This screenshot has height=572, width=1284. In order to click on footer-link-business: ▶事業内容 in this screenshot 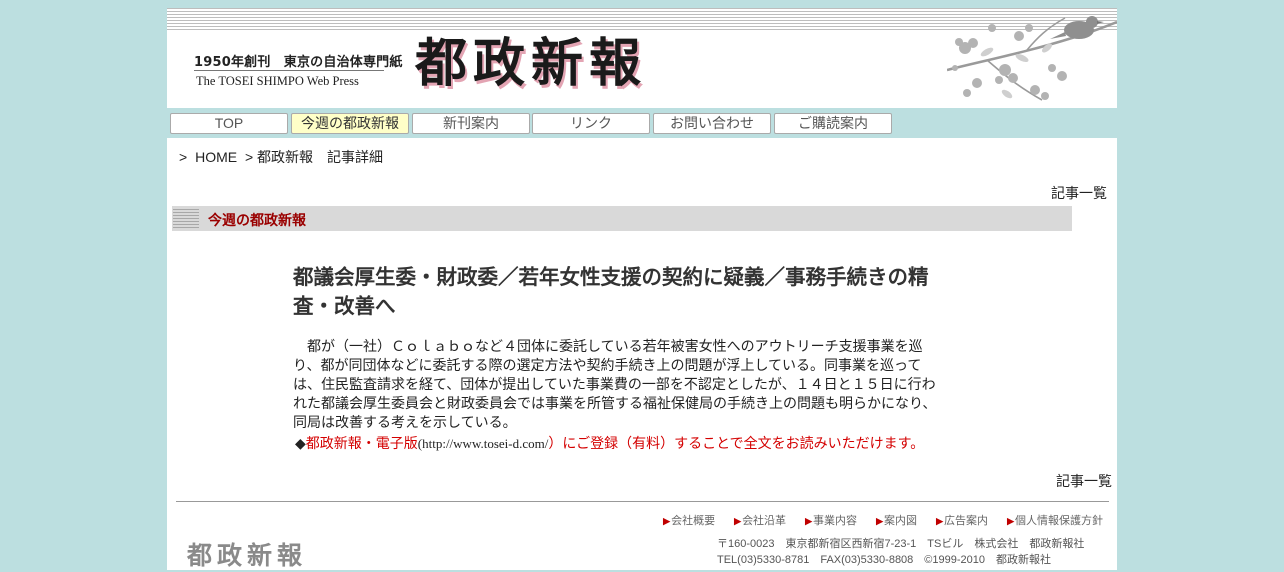, I will do `click(831, 521)`.